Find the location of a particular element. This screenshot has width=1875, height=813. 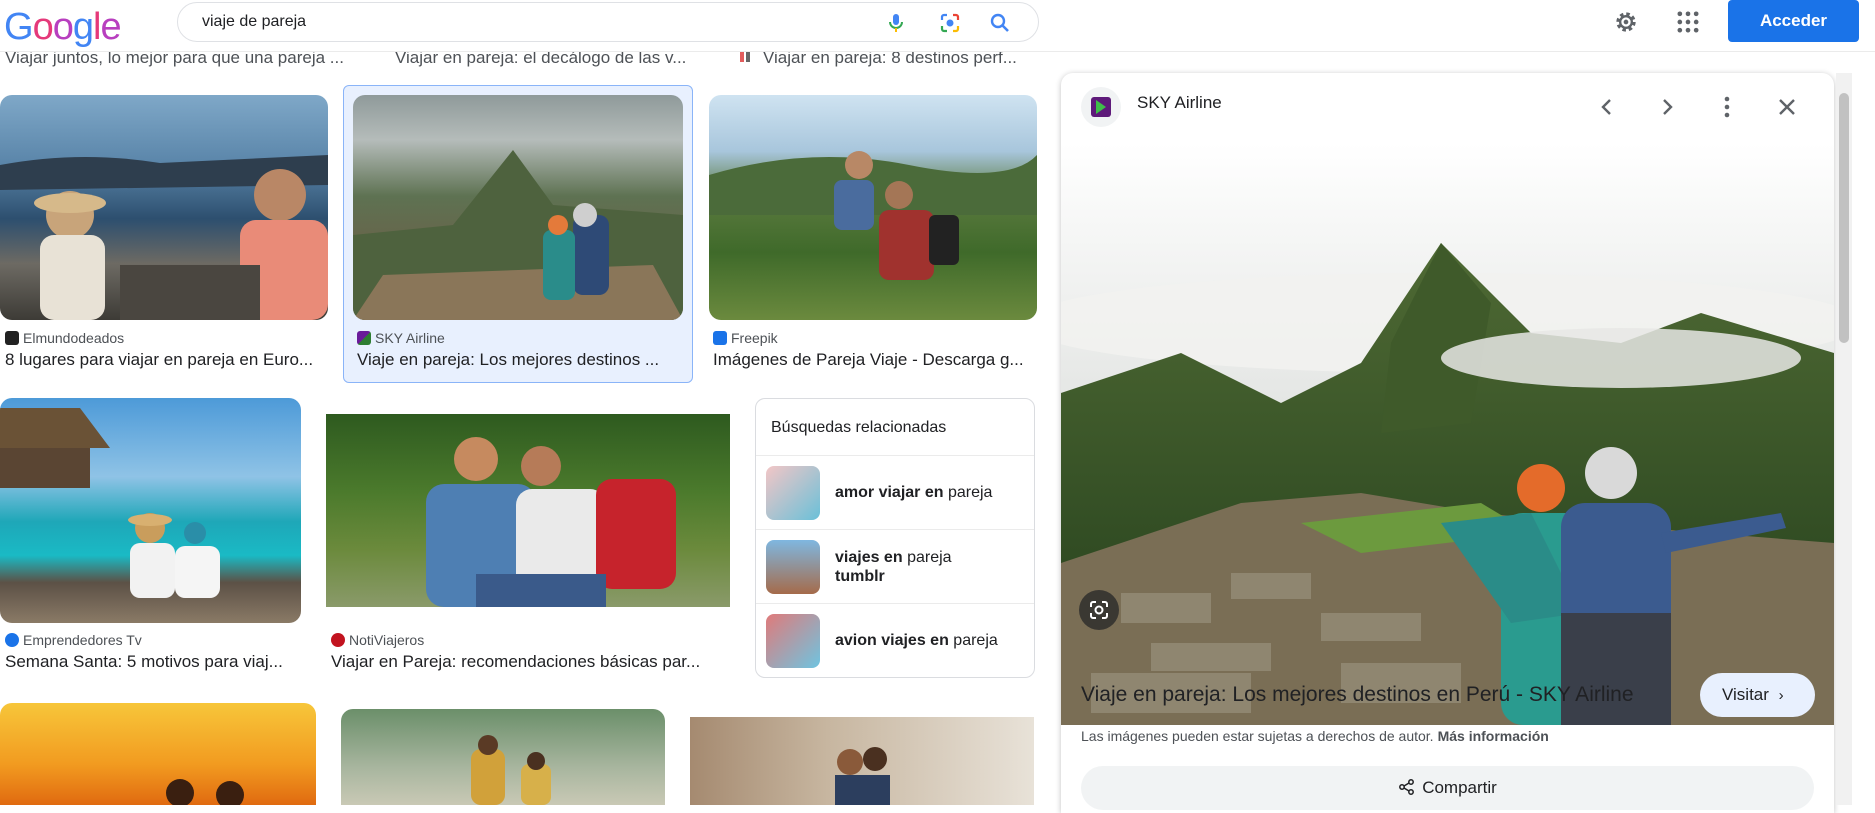

more-options-icon is located at coordinates (1727, 107).